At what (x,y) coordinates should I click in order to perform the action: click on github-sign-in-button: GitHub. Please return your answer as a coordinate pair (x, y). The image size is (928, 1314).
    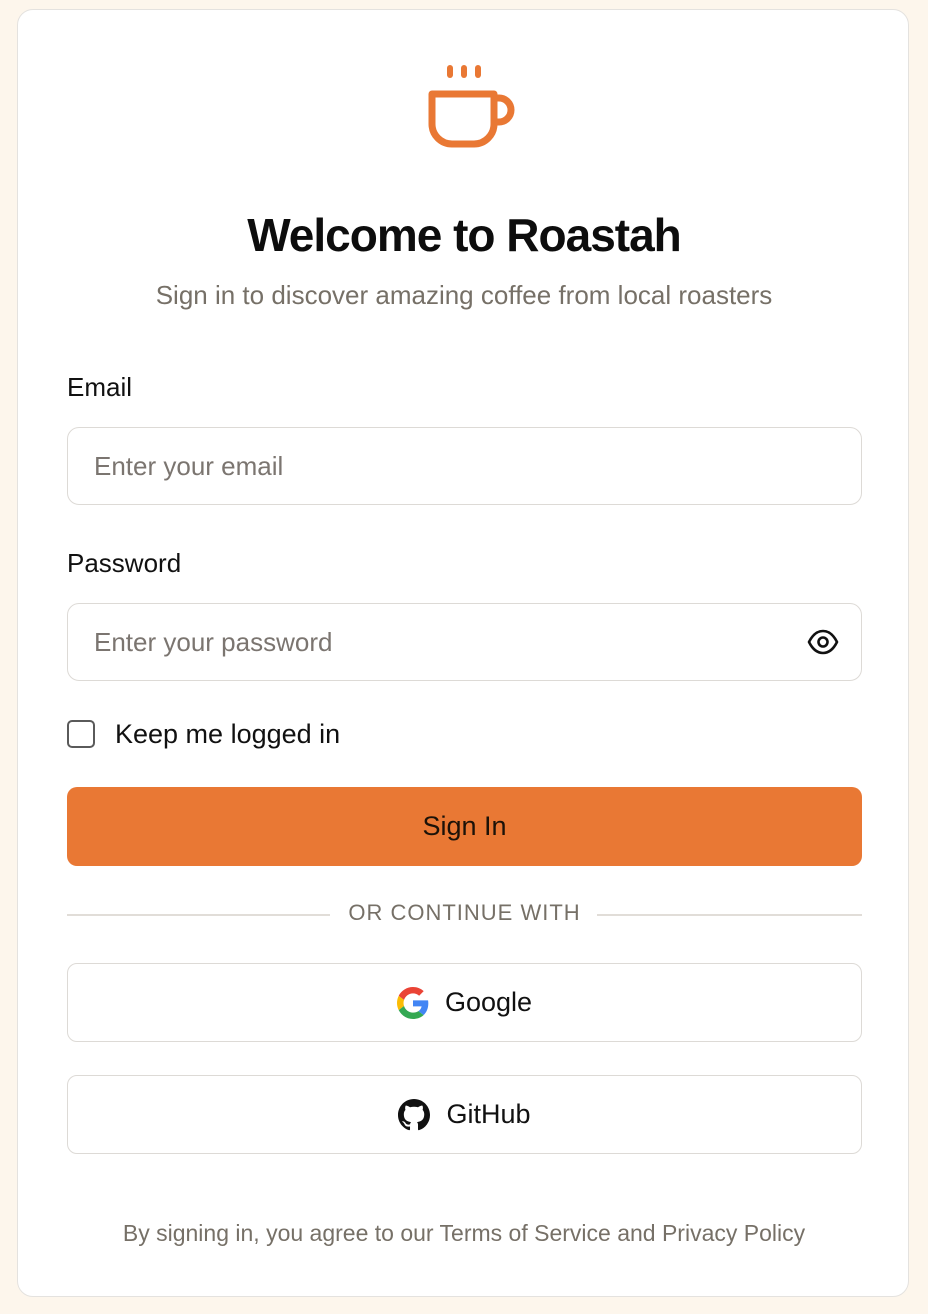
    Looking at the image, I should click on (464, 1114).